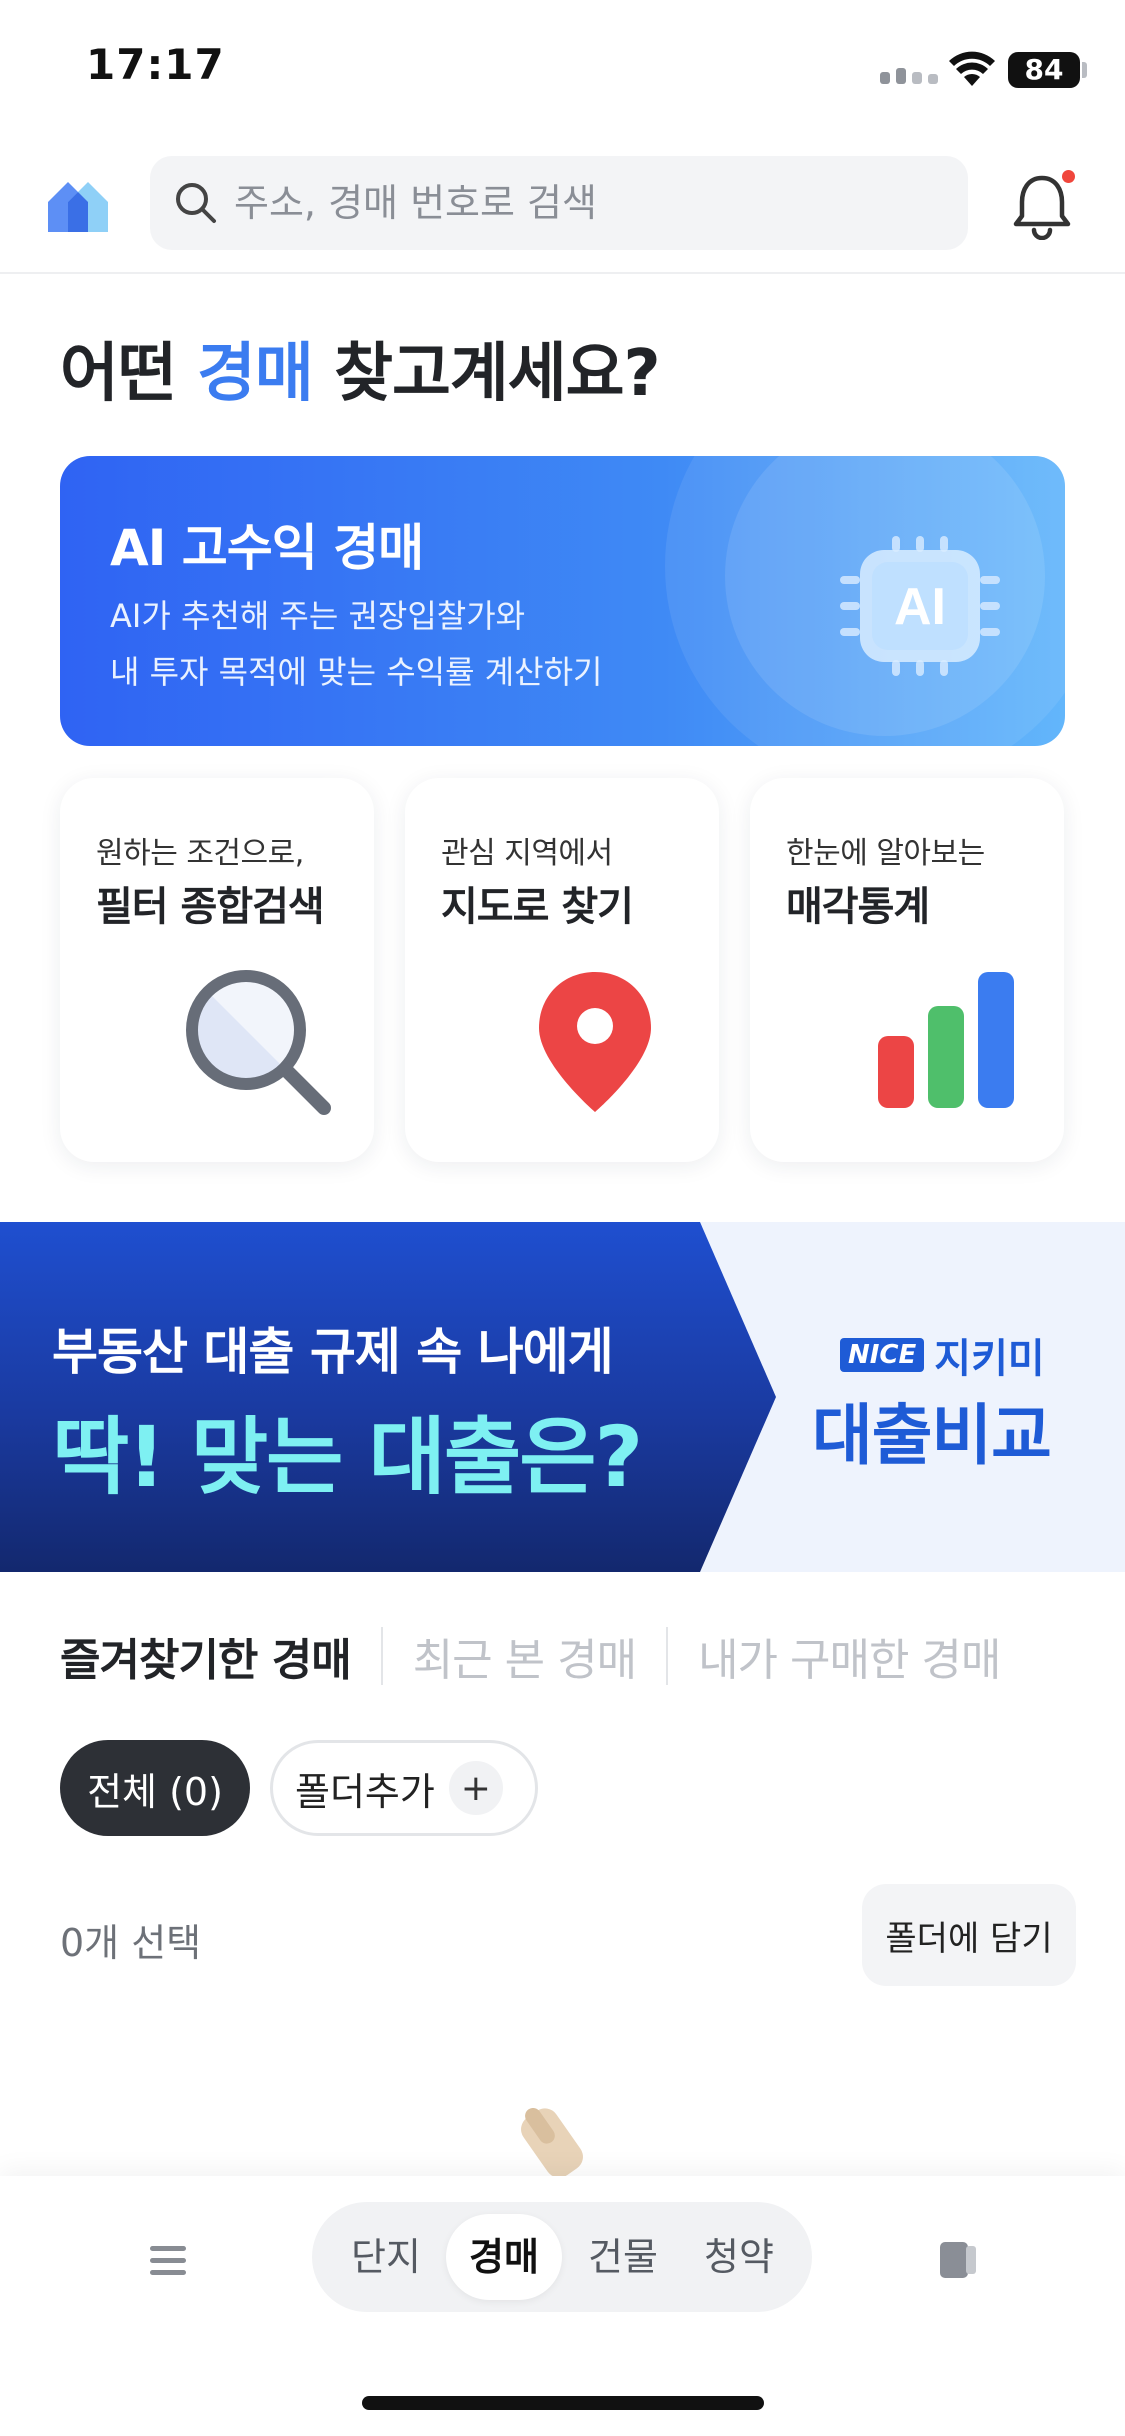 The width and height of the screenshot is (1125, 2436). I want to click on title-highlight: 경매, so click(255, 374).